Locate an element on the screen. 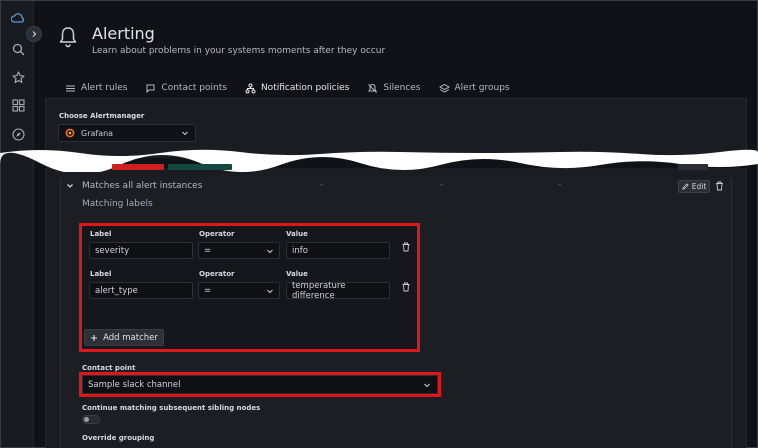  chevron-right-icon is located at coordinates (34, 34).